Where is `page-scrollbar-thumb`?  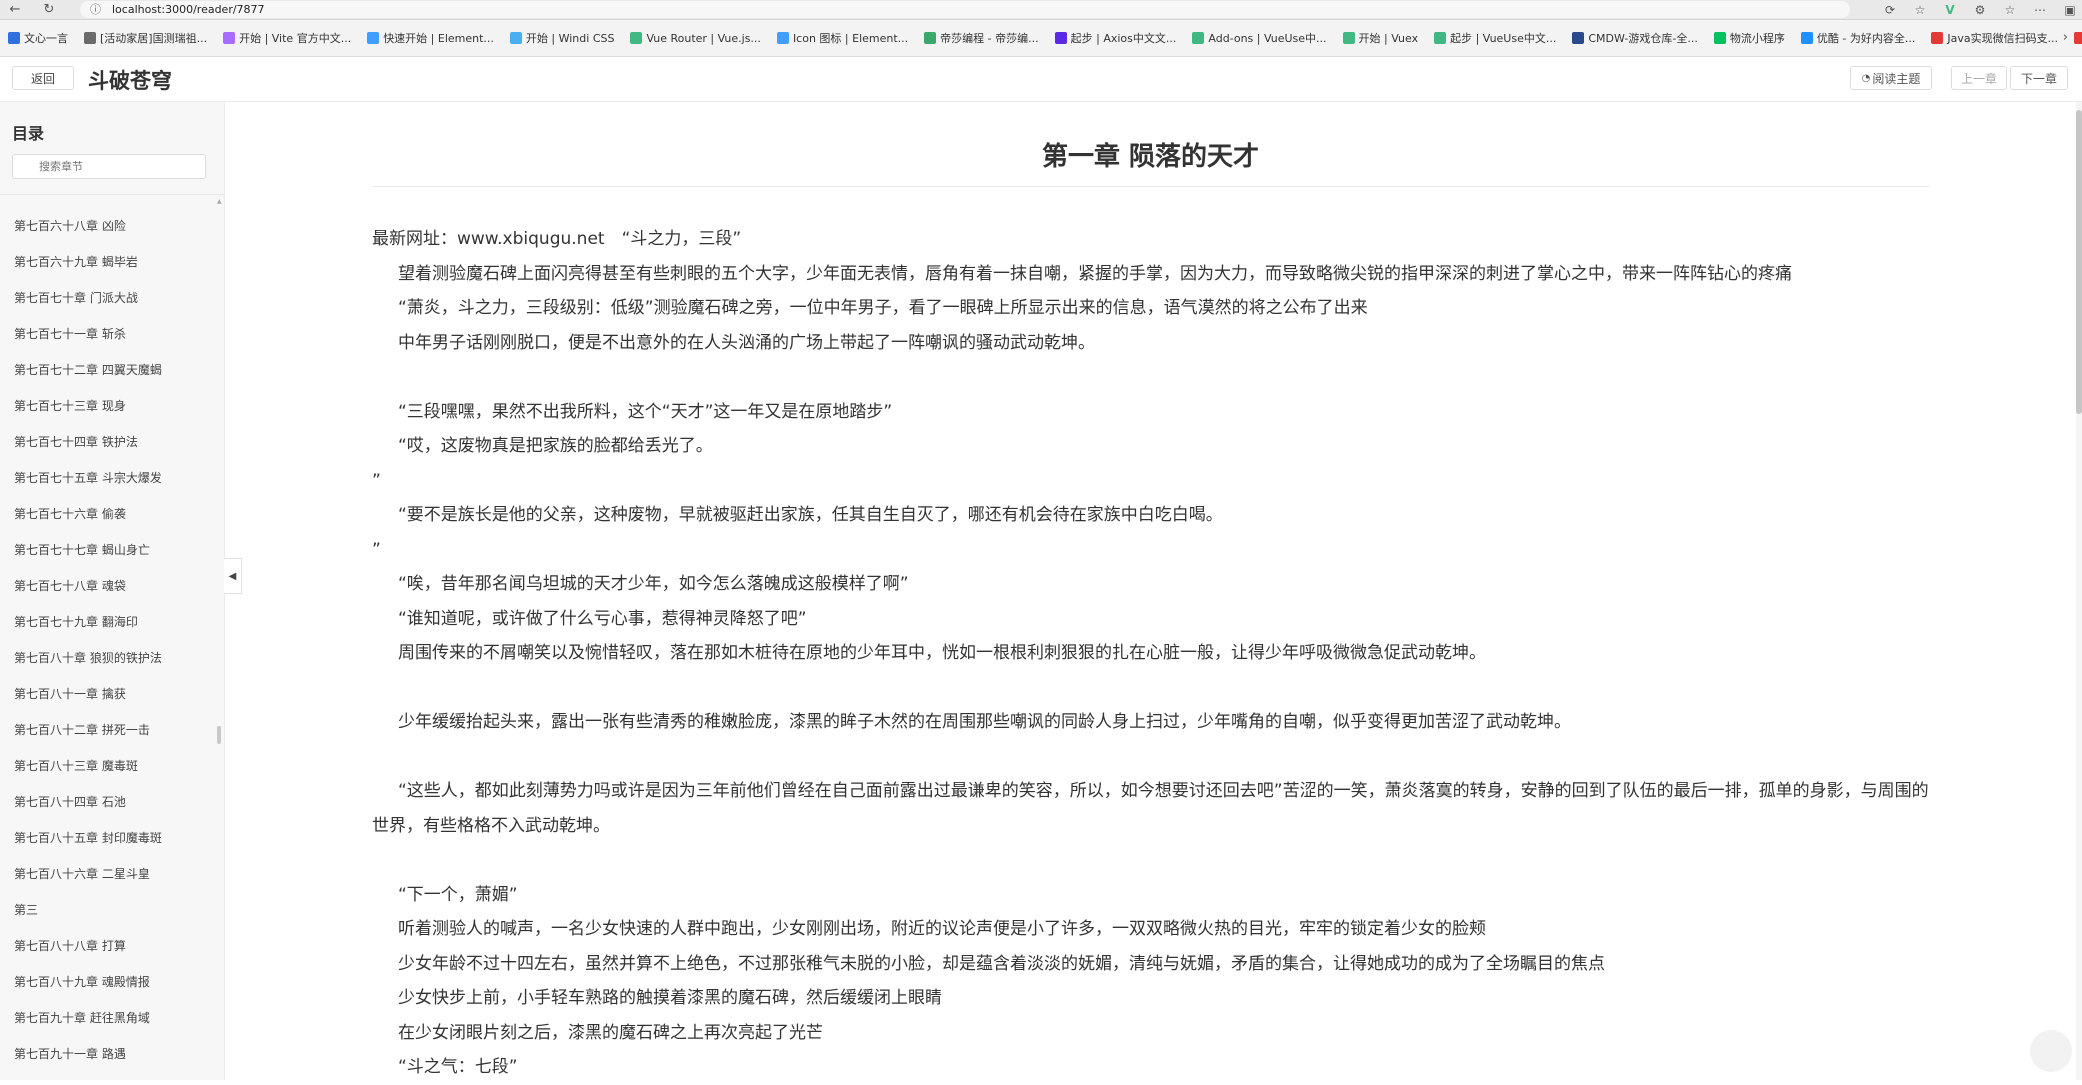
page-scrollbar-thumb is located at coordinates (2079, 262).